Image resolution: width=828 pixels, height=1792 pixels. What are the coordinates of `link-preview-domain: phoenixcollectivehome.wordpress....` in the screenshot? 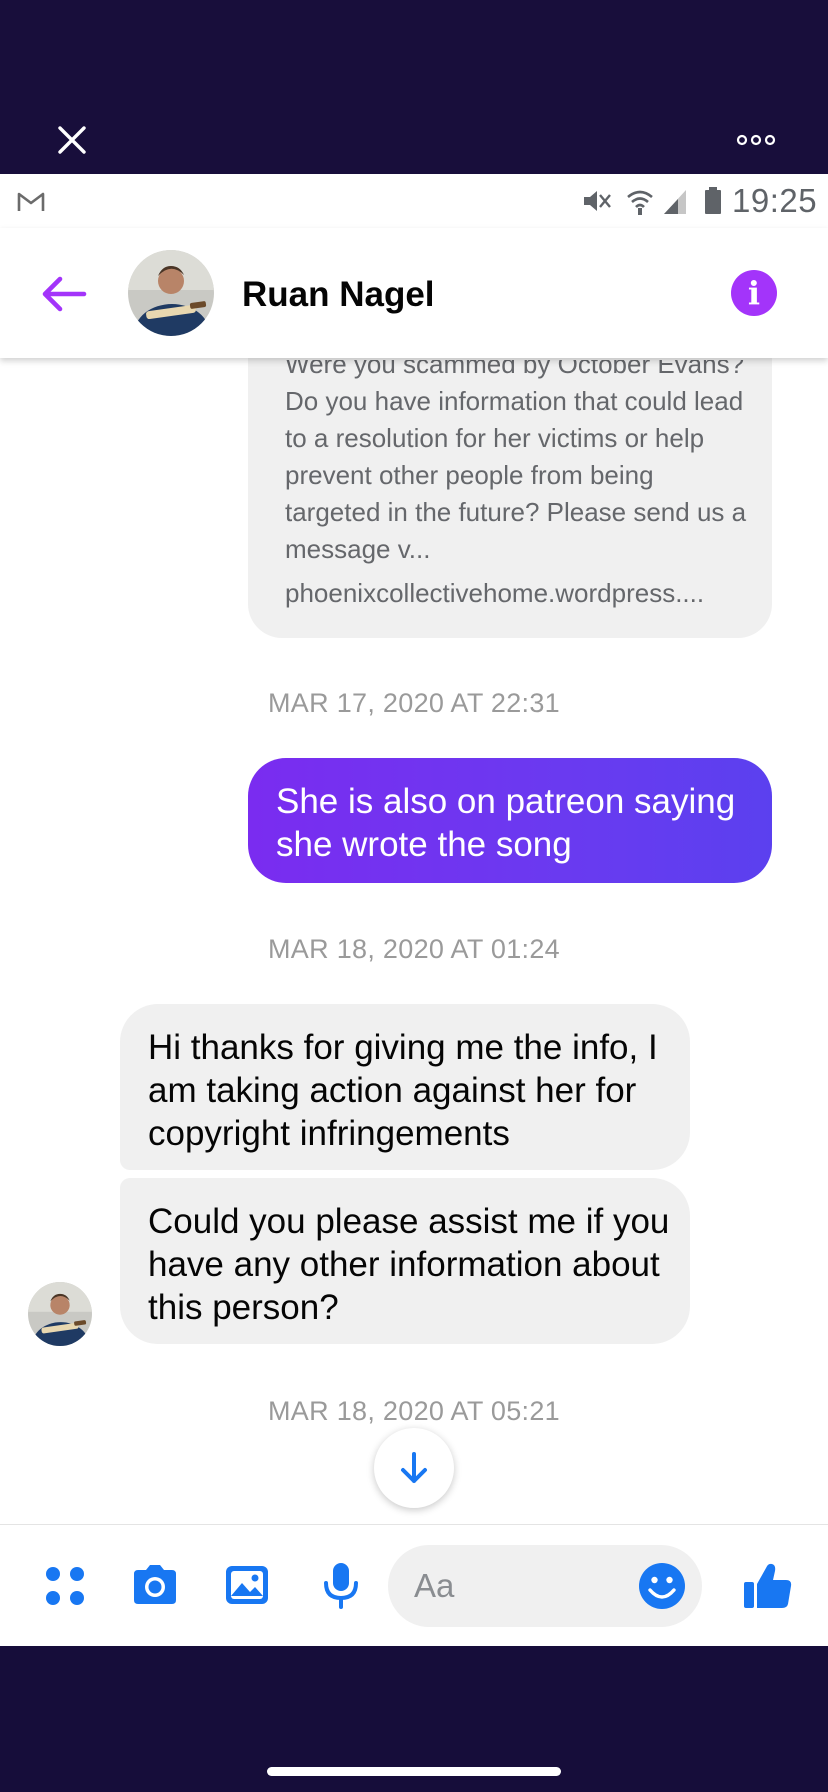 It's located at (495, 593).